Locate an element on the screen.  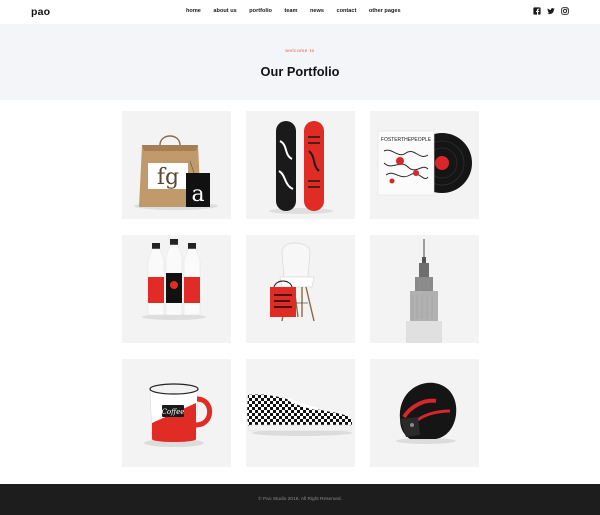
site-footer: © Pao Studio 2018, All Right Reserved. is located at coordinates (300, 499).